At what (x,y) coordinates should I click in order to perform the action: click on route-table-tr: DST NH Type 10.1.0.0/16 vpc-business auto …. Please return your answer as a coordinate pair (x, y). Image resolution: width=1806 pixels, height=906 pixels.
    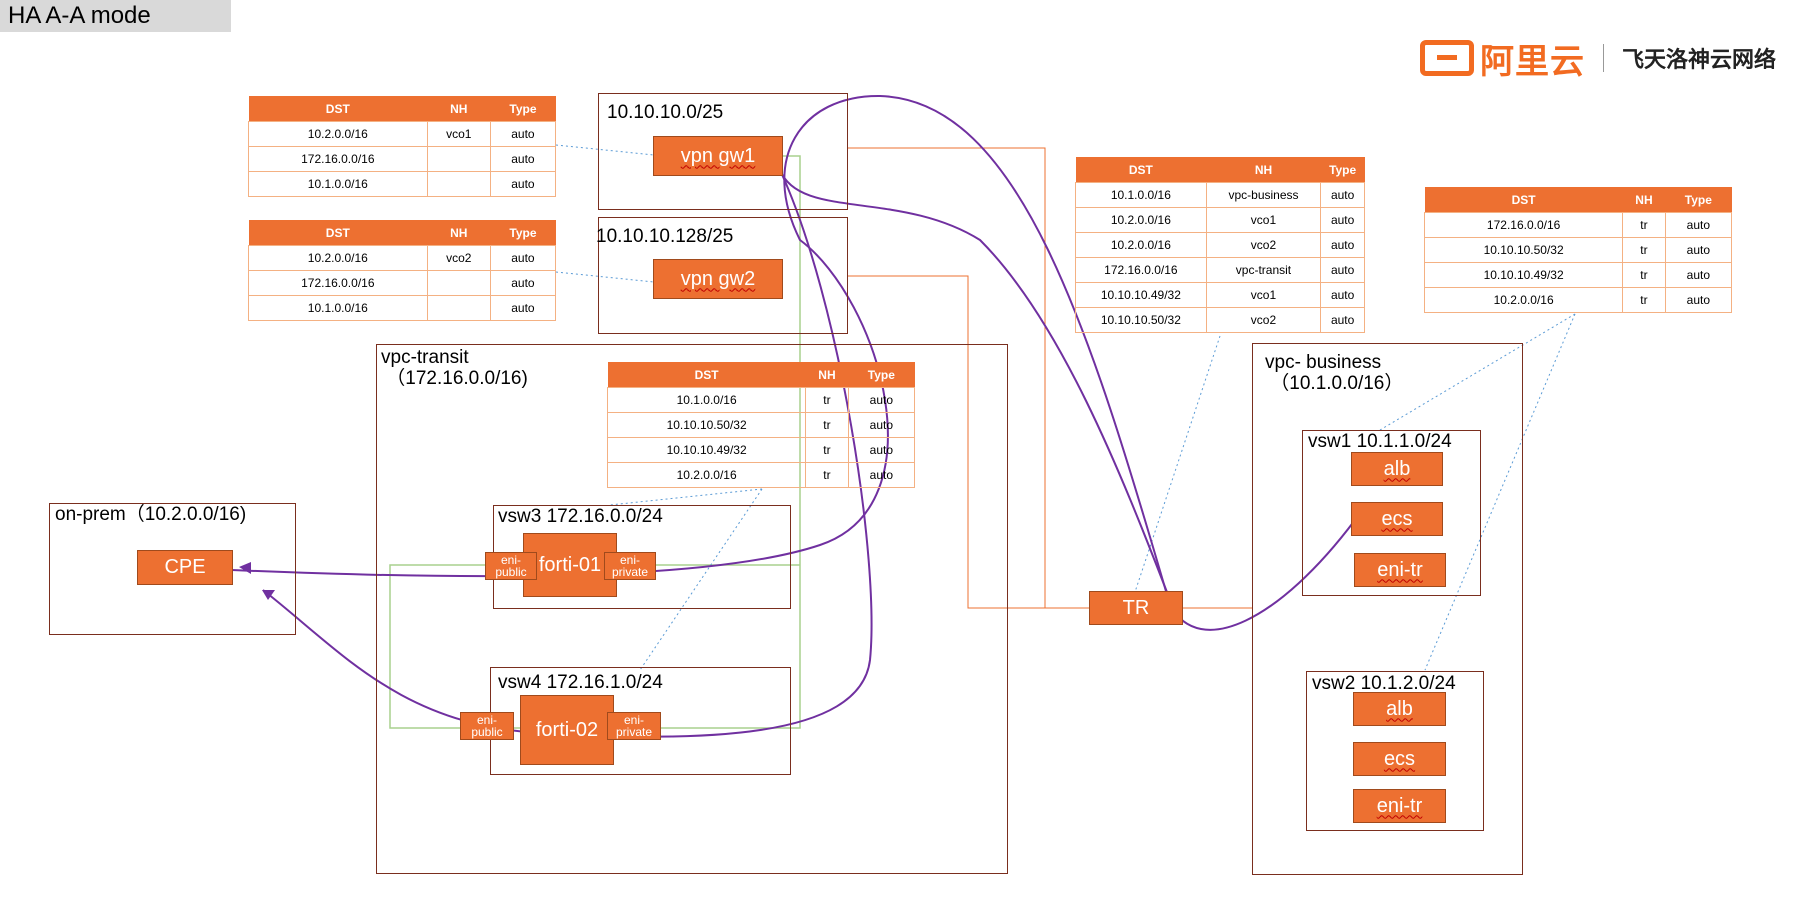
    Looking at the image, I should click on (1220, 245).